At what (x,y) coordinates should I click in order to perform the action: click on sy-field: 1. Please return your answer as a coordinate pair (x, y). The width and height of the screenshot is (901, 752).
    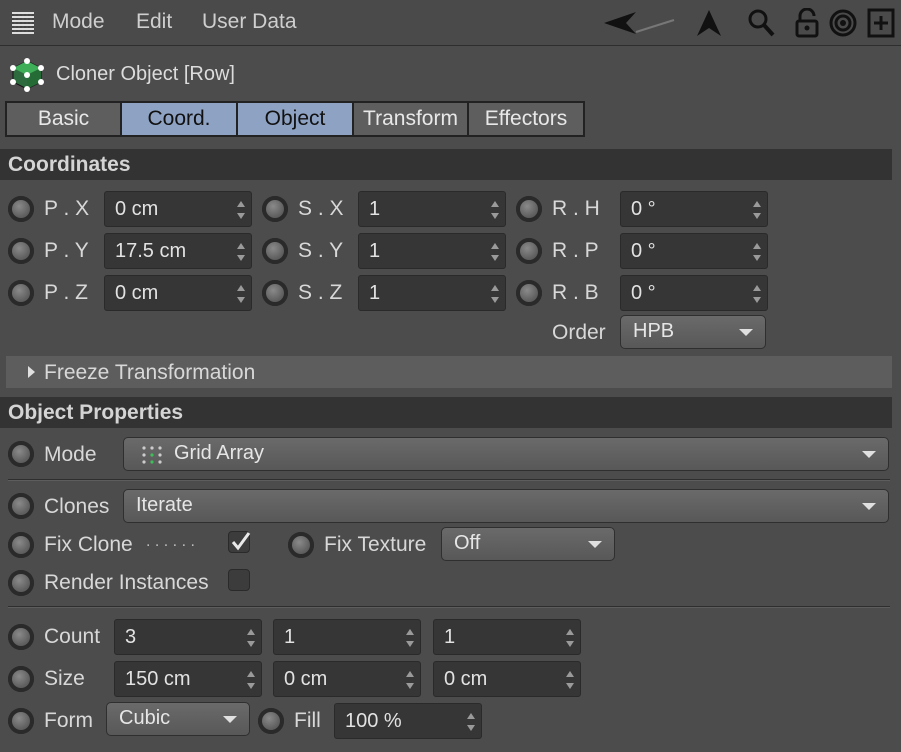
    Looking at the image, I should click on (432, 251).